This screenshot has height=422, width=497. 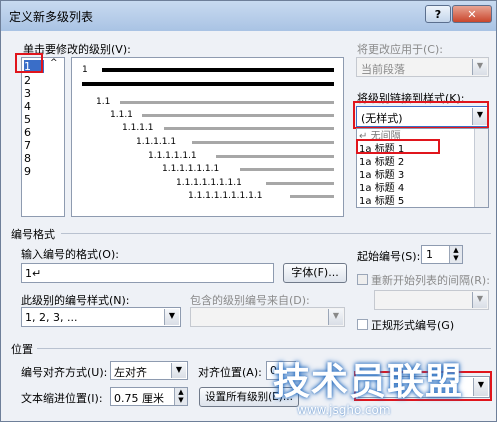 I want to click on indent-input: 0.75 厘米 ▲ ▼, so click(x=149, y=396).